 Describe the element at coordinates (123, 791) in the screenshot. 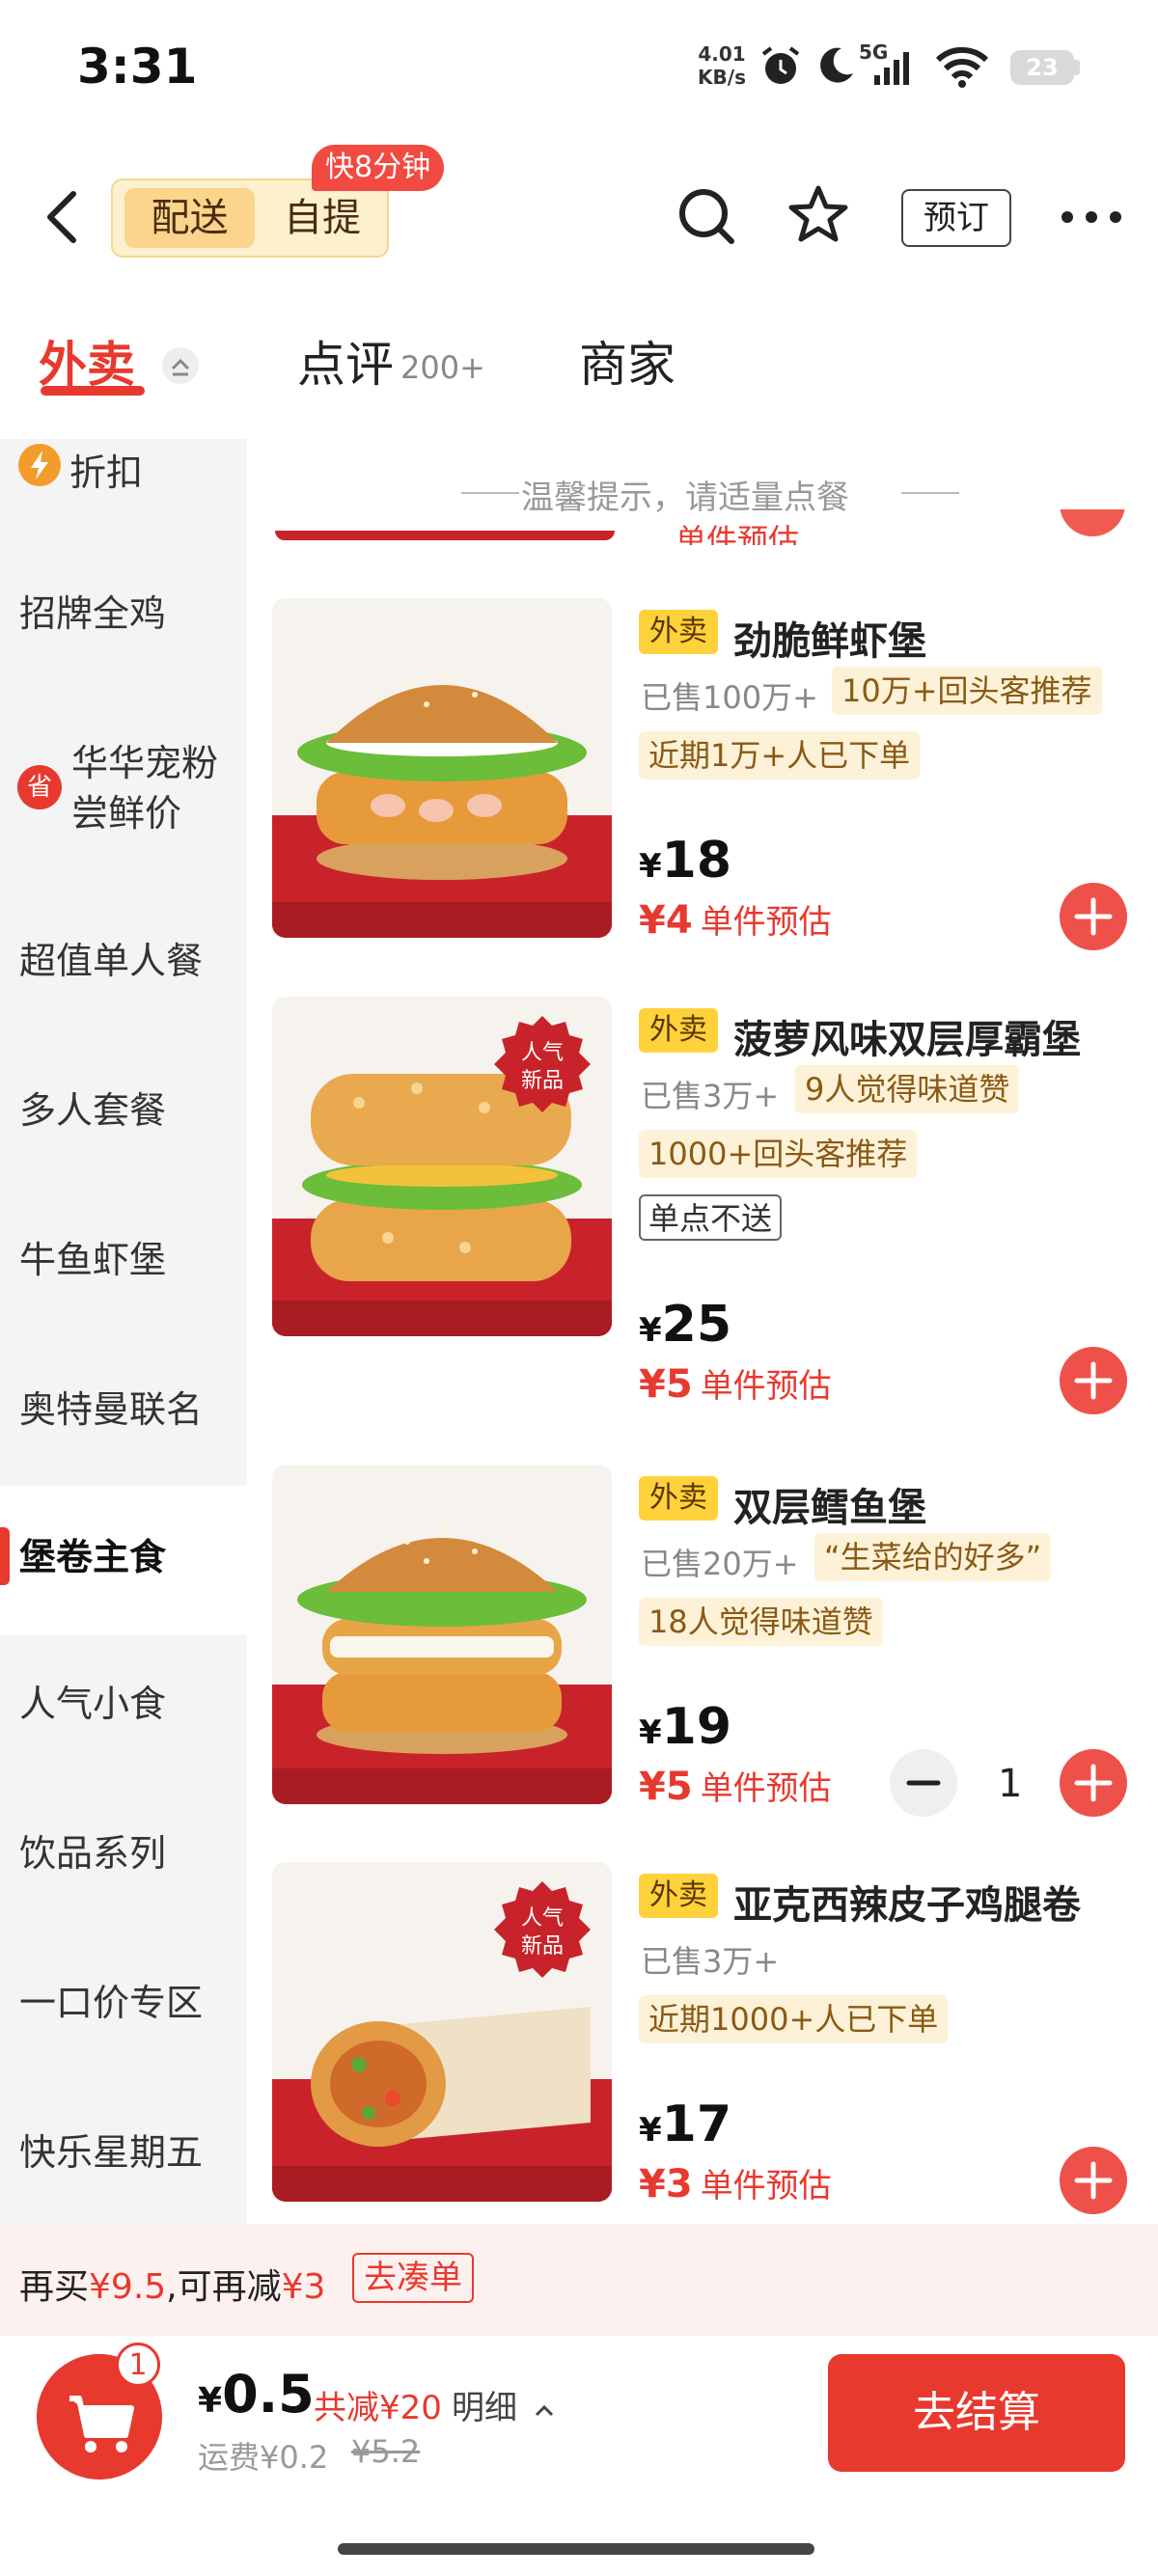

I see `sidebar-item-fan-price: 省 华华宠粉尝鲜价` at that location.